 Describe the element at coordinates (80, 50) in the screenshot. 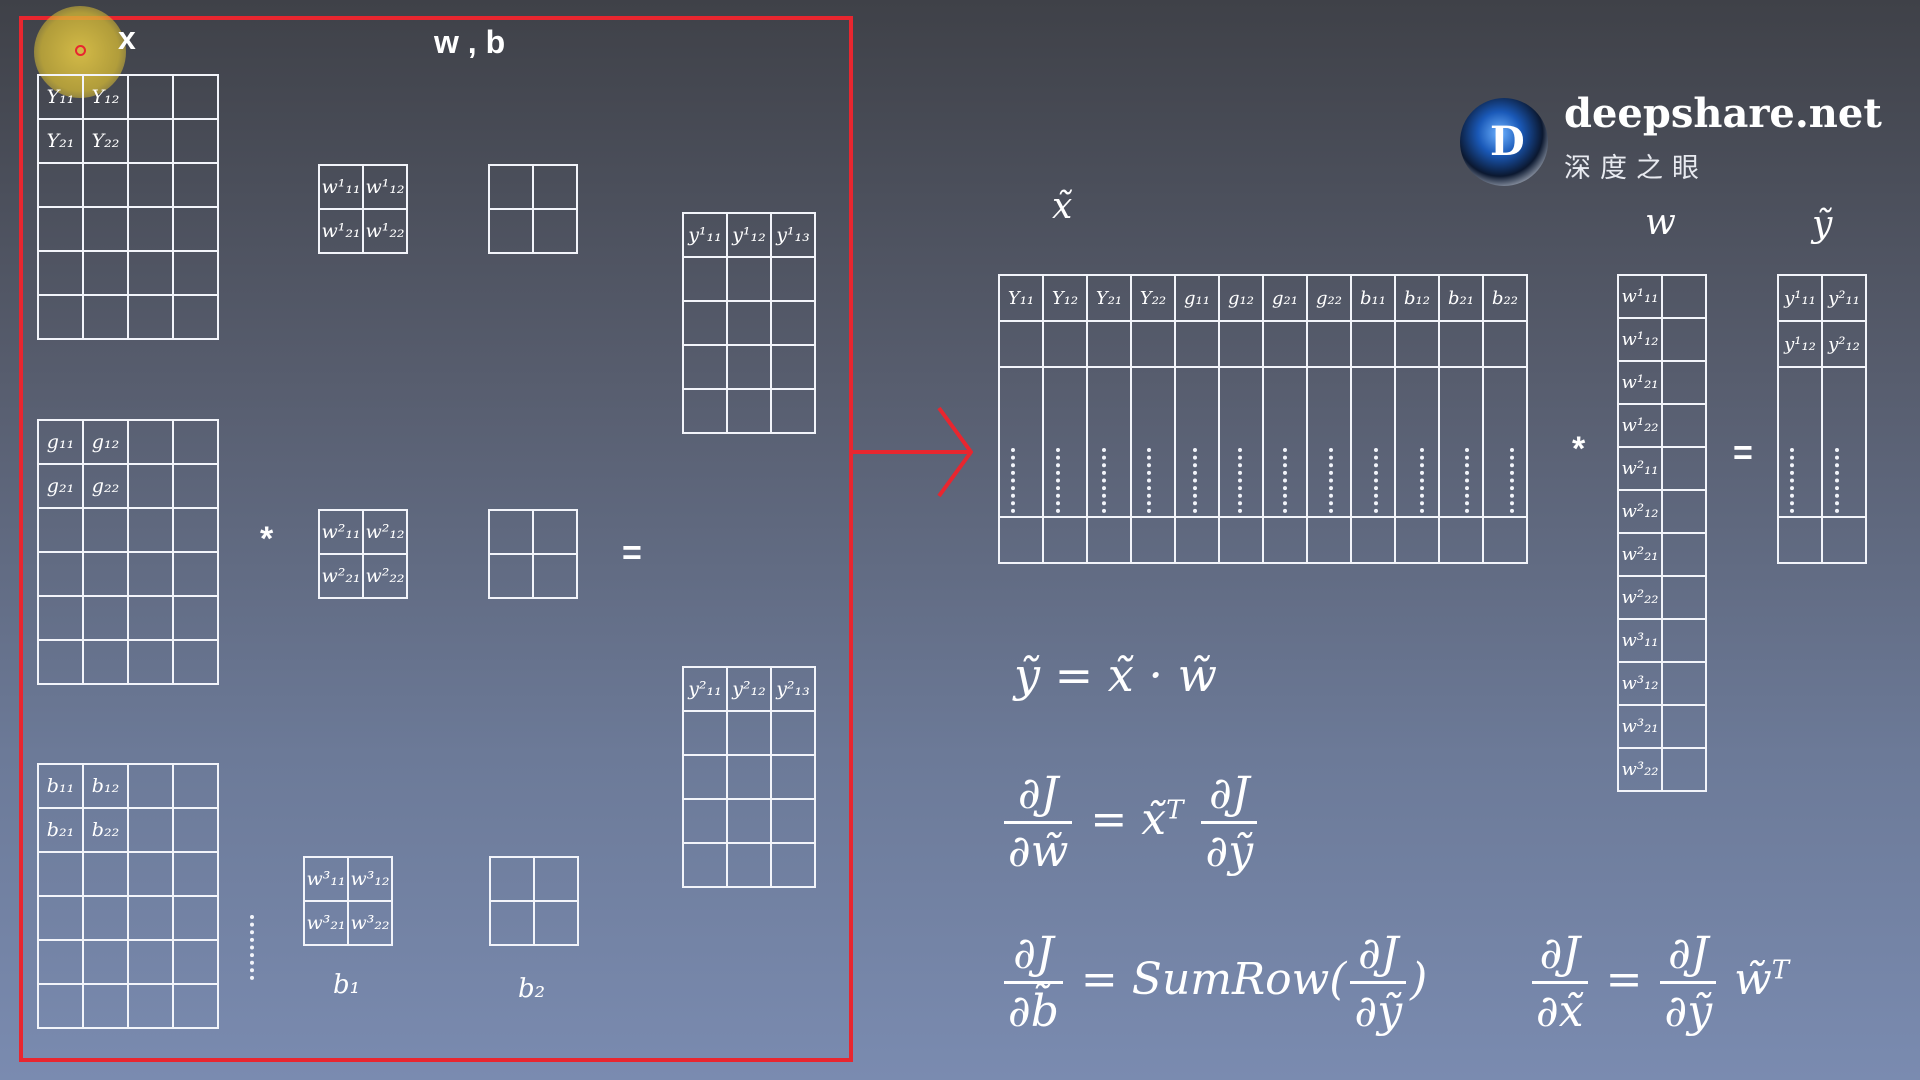

I see `cursor-pointer-icon` at that location.